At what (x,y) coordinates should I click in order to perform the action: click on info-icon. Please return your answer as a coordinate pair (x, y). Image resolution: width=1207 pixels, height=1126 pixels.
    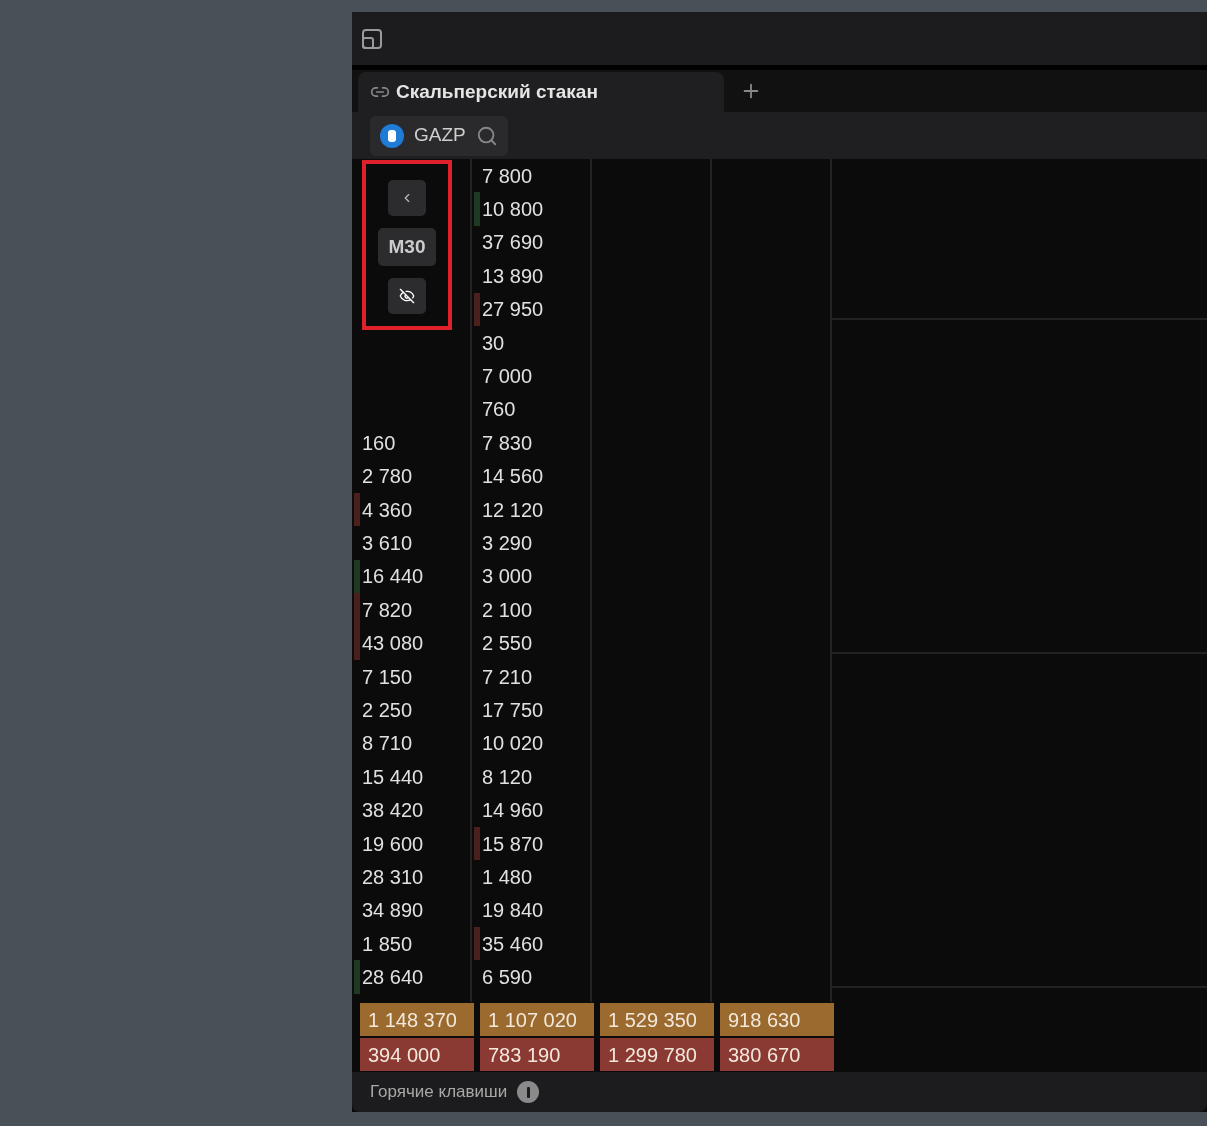
    Looking at the image, I should click on (528, 1092).